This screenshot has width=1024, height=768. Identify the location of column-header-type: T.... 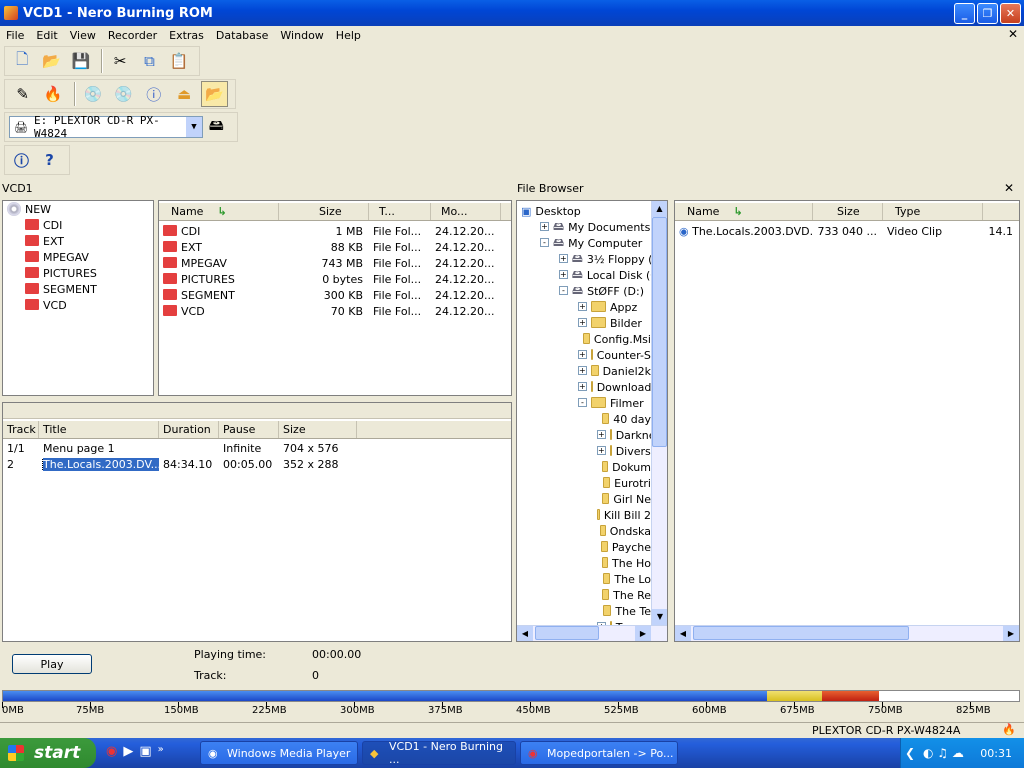
(400, 211).